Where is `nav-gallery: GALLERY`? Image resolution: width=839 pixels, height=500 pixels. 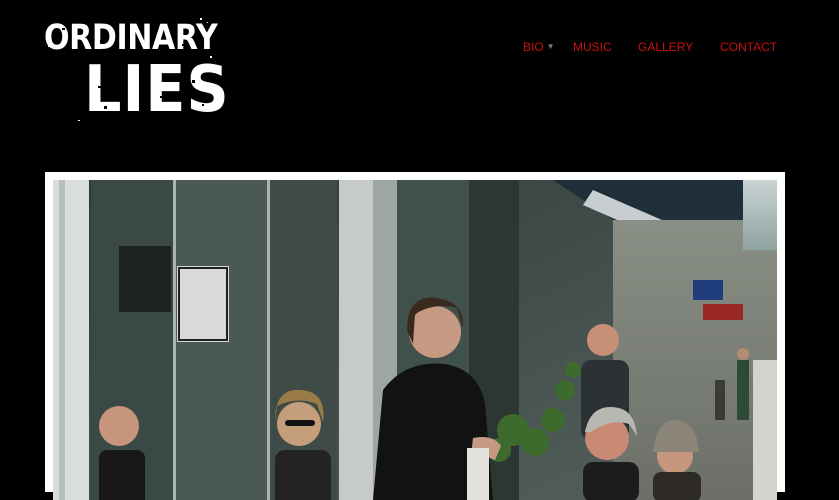
nav-gallery: GALLERY is located at coordinates (679, 47).